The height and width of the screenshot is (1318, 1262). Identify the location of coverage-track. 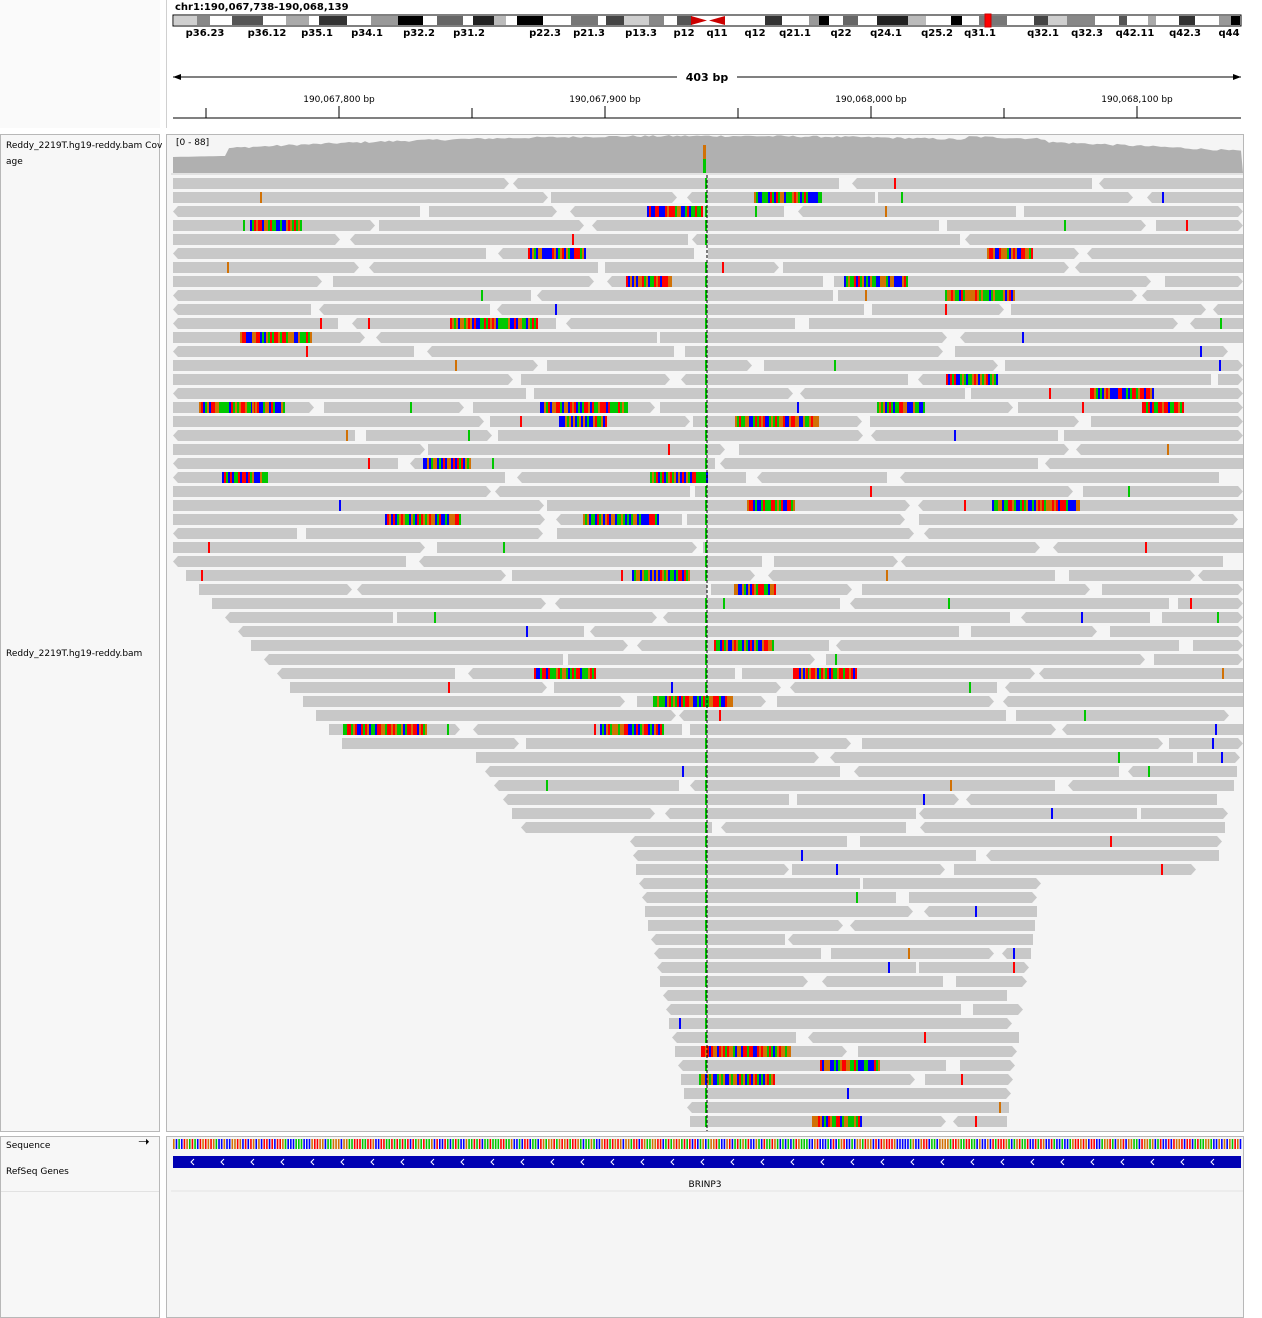
(708, 154).